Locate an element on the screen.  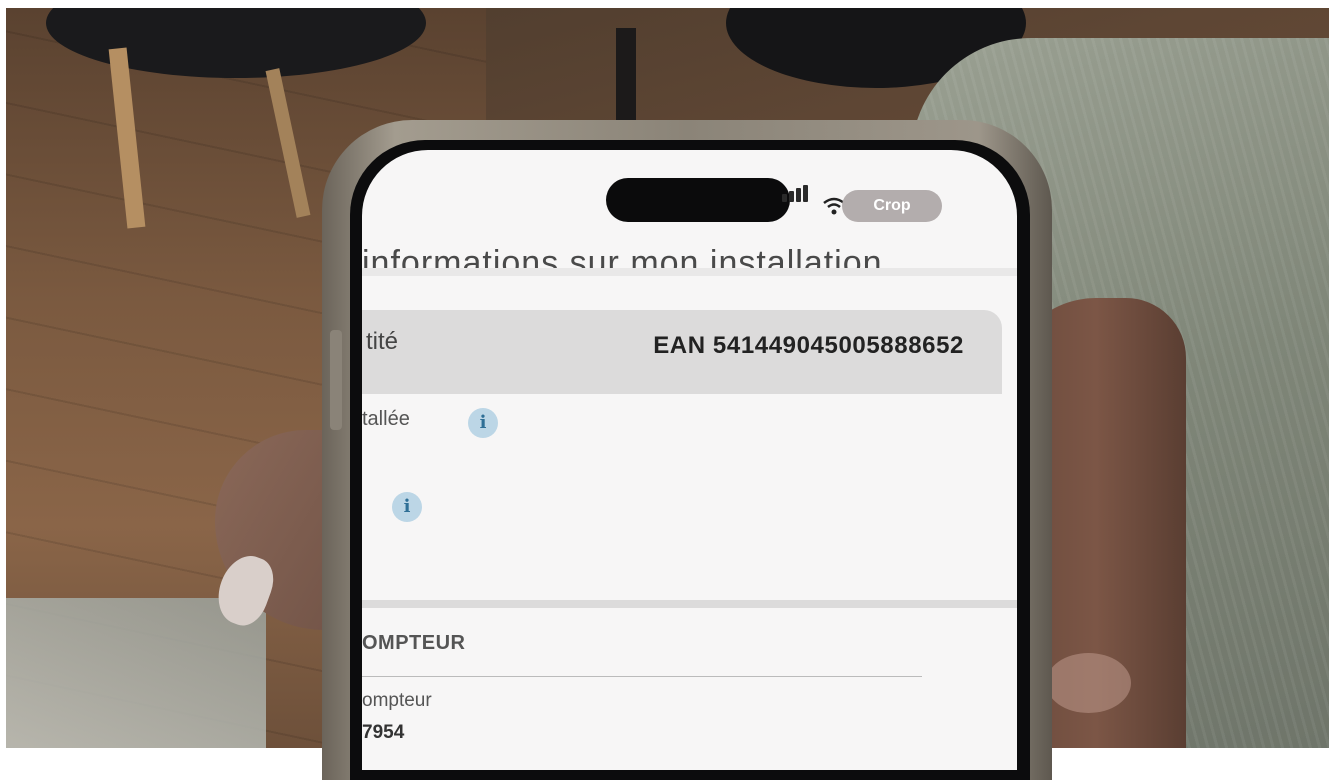
meter-section-title: OMPTEUR is located at coordinates (414, 643).